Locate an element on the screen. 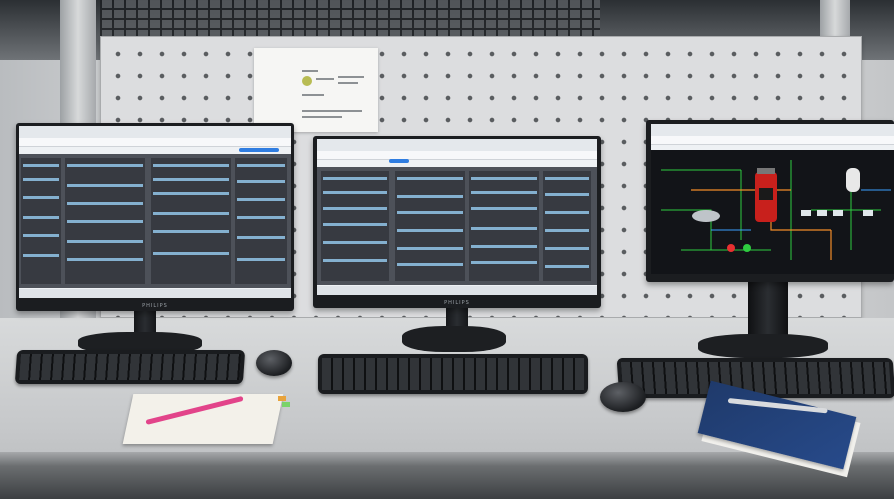  notebook-tab-green is located at coordinates (286, 404).